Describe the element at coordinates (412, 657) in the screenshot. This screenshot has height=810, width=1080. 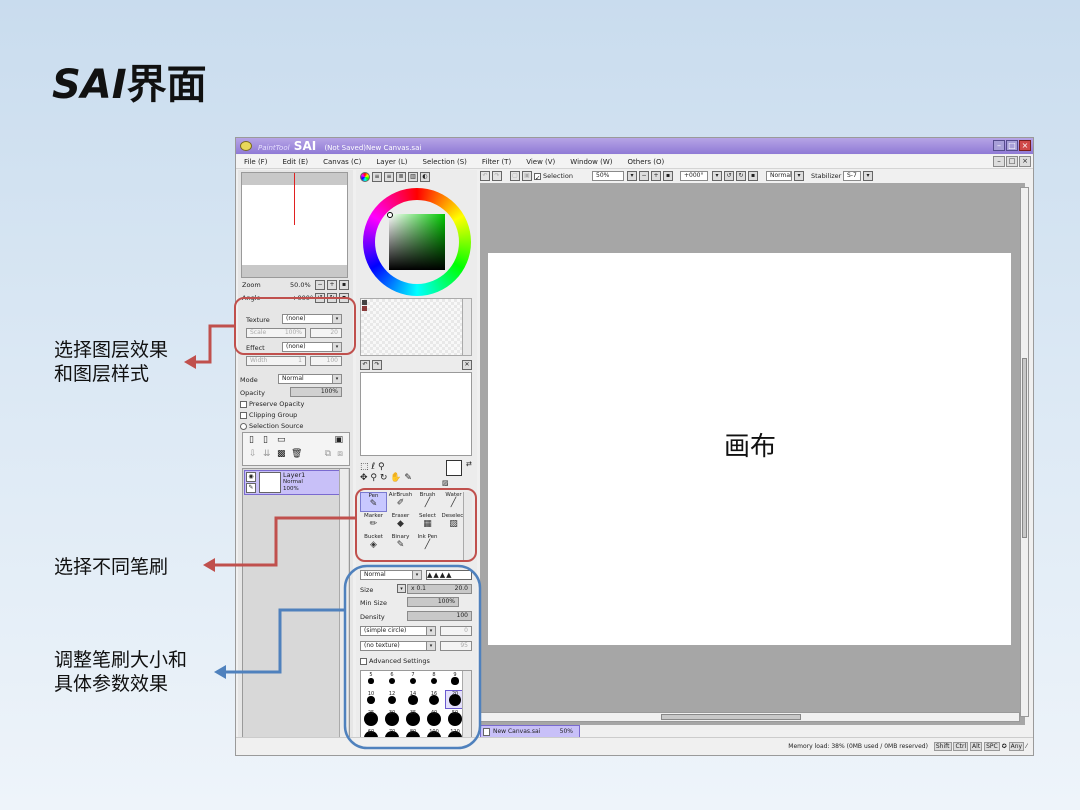
I see `brush-params-highlight` at that location.